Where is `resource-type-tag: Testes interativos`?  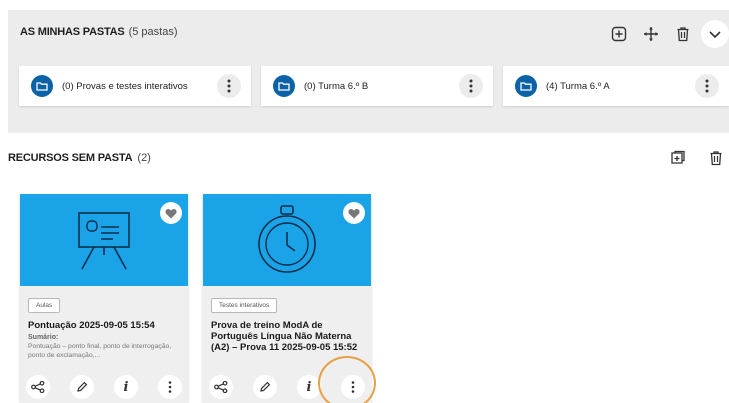 resource-type-tag: Testes interativos is located at coordinates (244, 305).